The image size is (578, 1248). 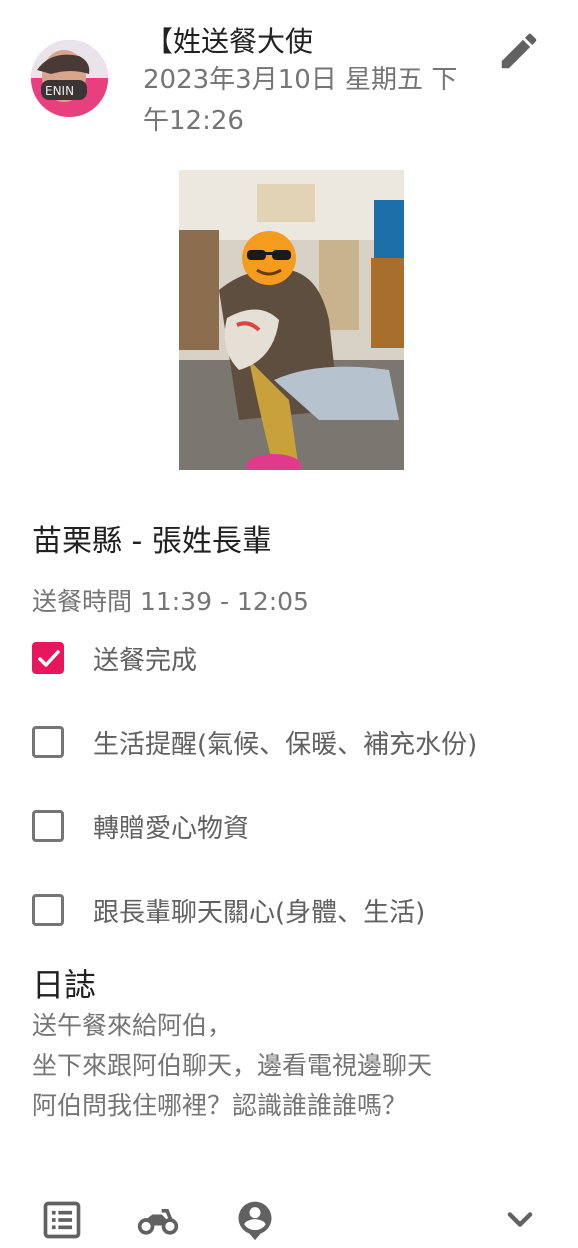 I want to click on svg-text: ENIN, so click(x=59, y=91).